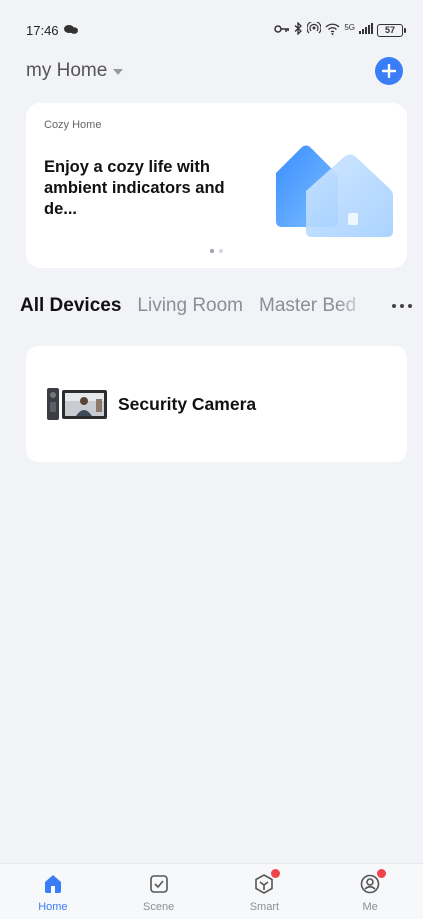 The height and width of the screenshot is (919, 423). Describe the element at coordinates (159, 884) in the screenshot. I see `scene-checkbox-icon` at that location.